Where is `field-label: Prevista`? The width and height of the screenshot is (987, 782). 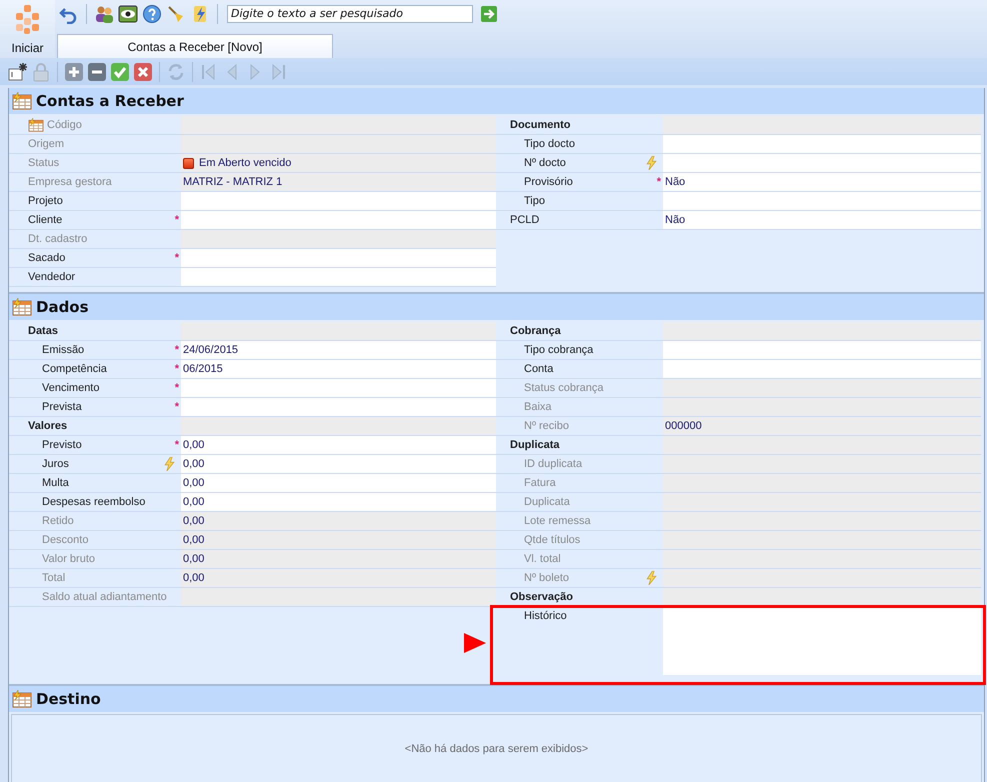
field-label: Prevista is located at coordinates (62, 407).